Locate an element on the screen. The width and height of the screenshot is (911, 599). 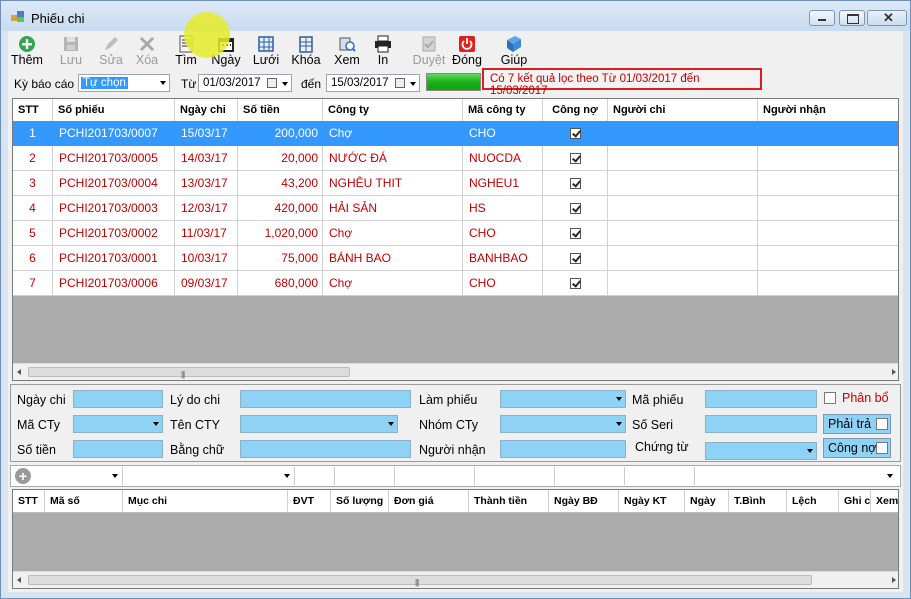
view-button: Xem is located at coordinates (347, 52).